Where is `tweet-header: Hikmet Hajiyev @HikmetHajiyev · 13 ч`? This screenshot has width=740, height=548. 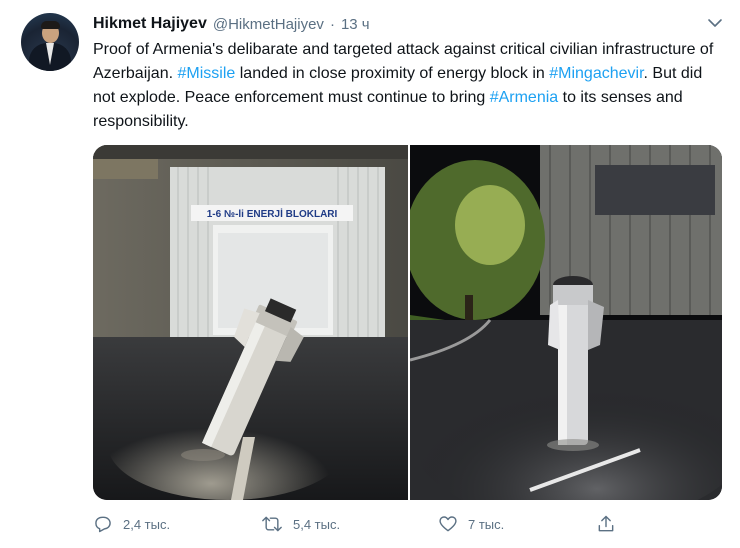
tweet-header: Hikmet Hajiyev @HikmetHajiyev · 13 ч is located at coordinates (231, 24).